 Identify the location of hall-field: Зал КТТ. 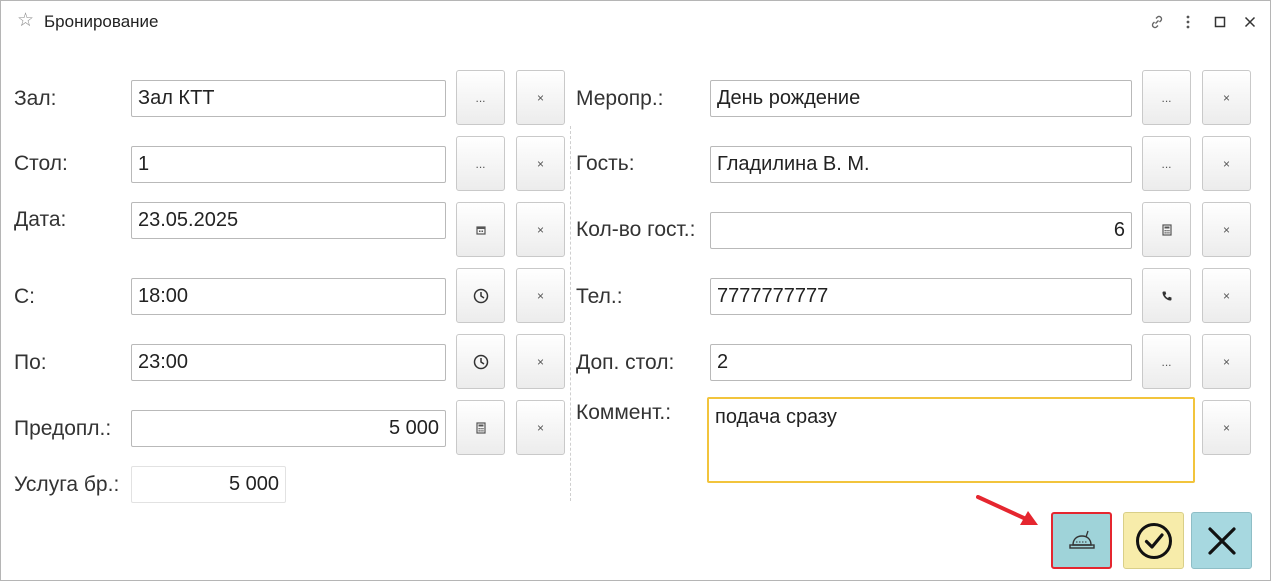
(288, 98).